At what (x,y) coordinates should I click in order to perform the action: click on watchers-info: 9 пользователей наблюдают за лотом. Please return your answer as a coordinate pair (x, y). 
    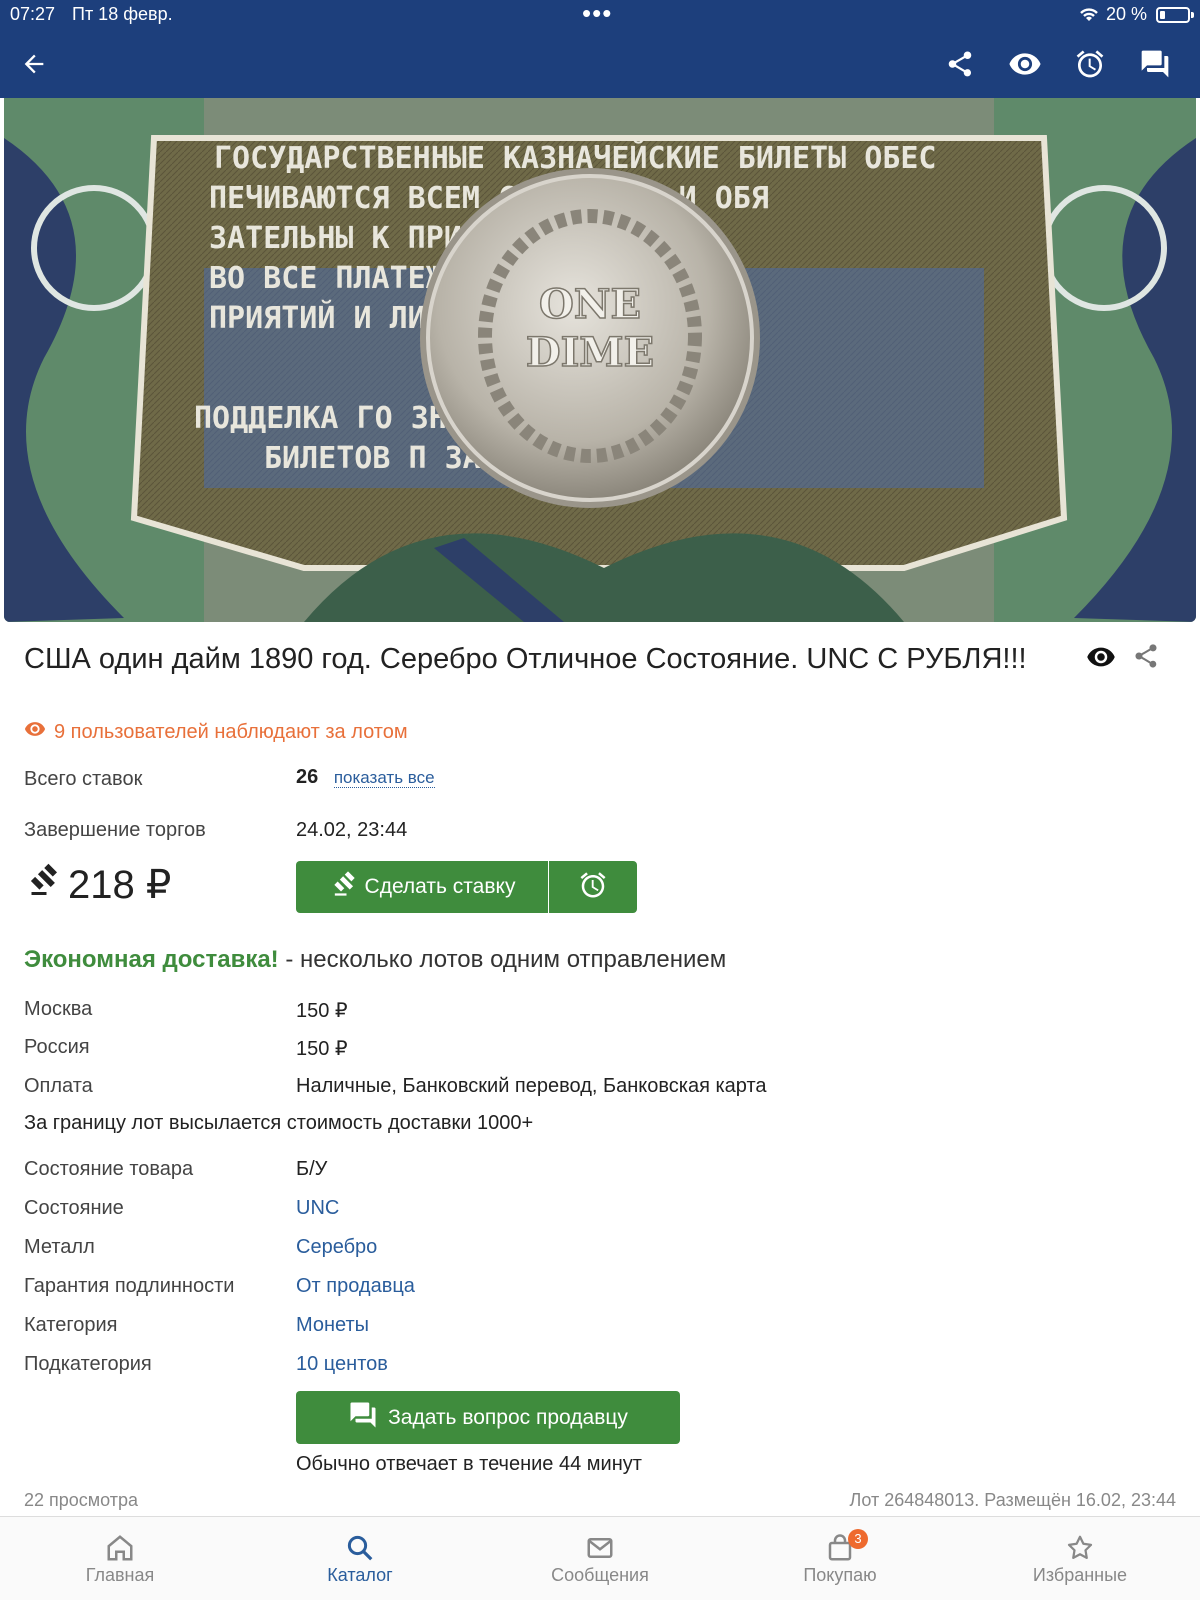
    Looking at the image, I should click on (216, 732).